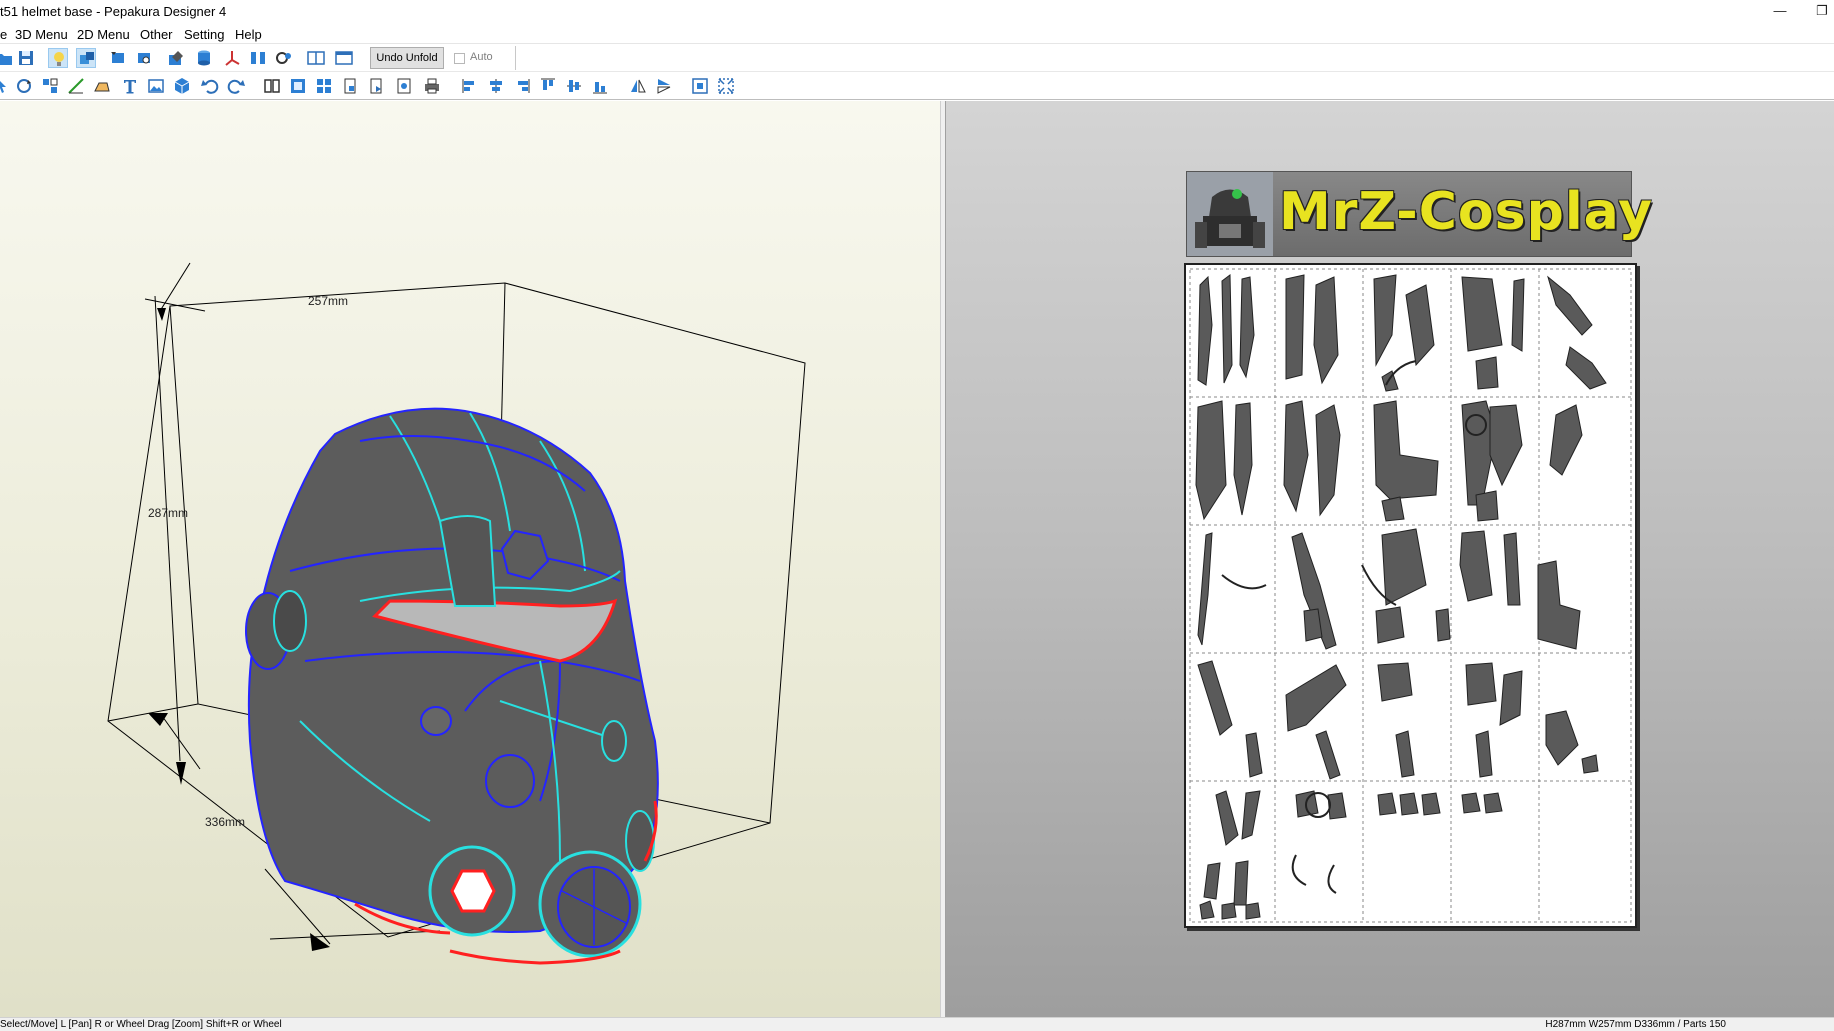 This screenshot has width=1834, height=1031. What do you see at coordinates (168, 513) in the screenshot?
I see `height-dimension-label: 287mm` at bounding box center [168, 513].